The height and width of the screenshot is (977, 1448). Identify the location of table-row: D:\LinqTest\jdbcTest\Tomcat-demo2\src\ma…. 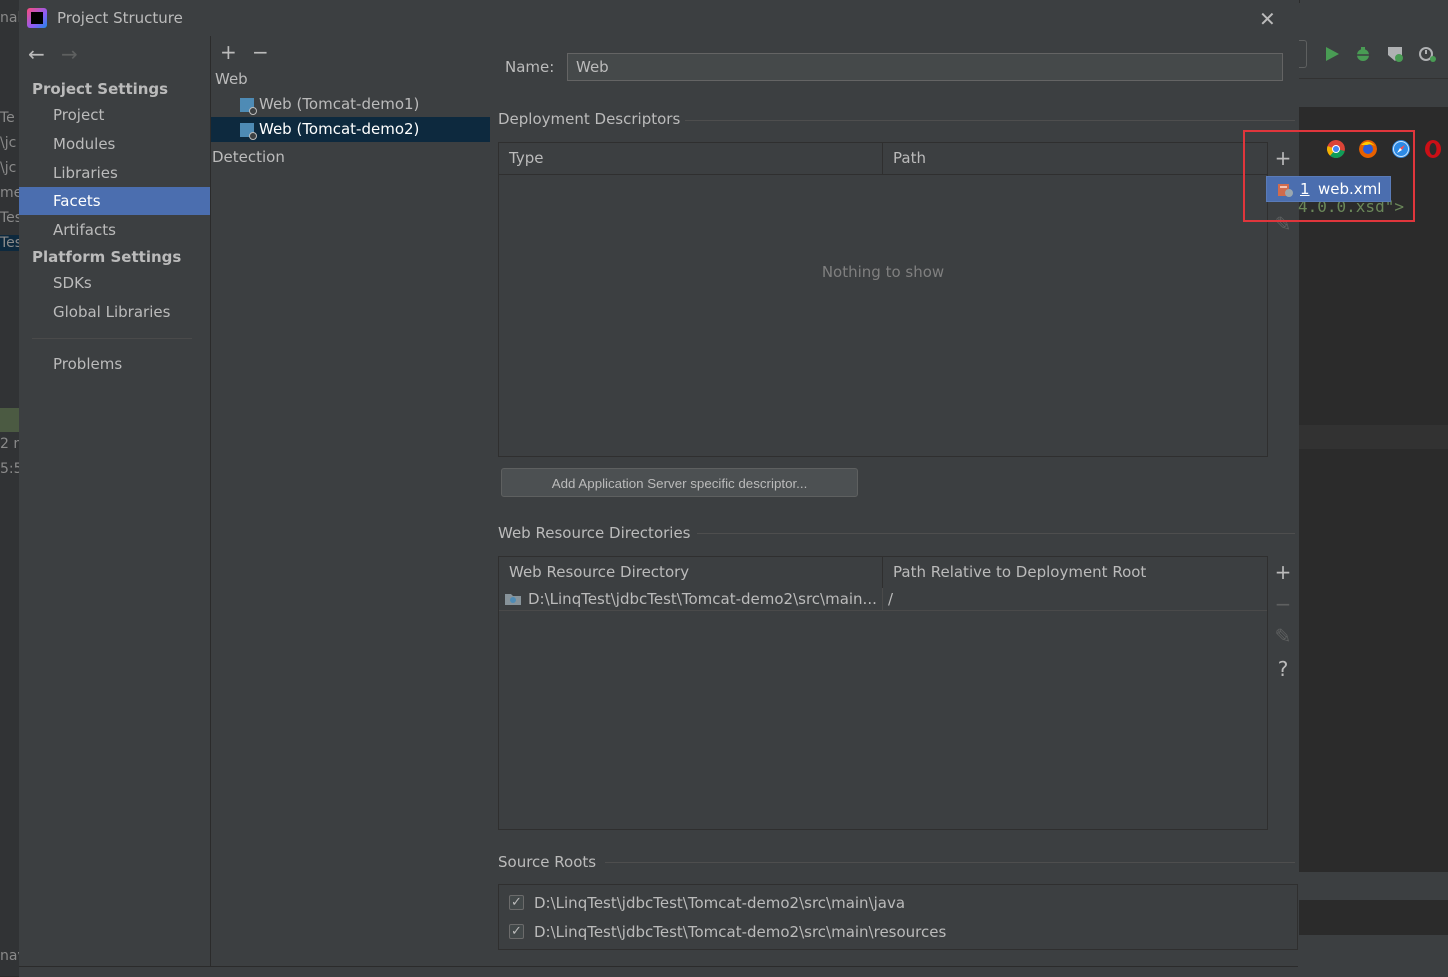
(883, 599).